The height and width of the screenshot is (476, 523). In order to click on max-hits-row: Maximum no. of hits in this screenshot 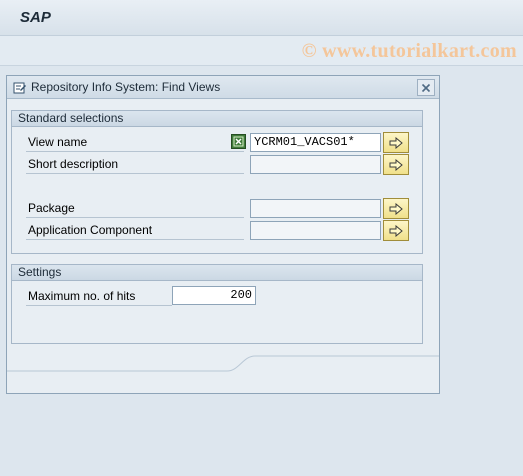, I will do `click(99, 296)`.